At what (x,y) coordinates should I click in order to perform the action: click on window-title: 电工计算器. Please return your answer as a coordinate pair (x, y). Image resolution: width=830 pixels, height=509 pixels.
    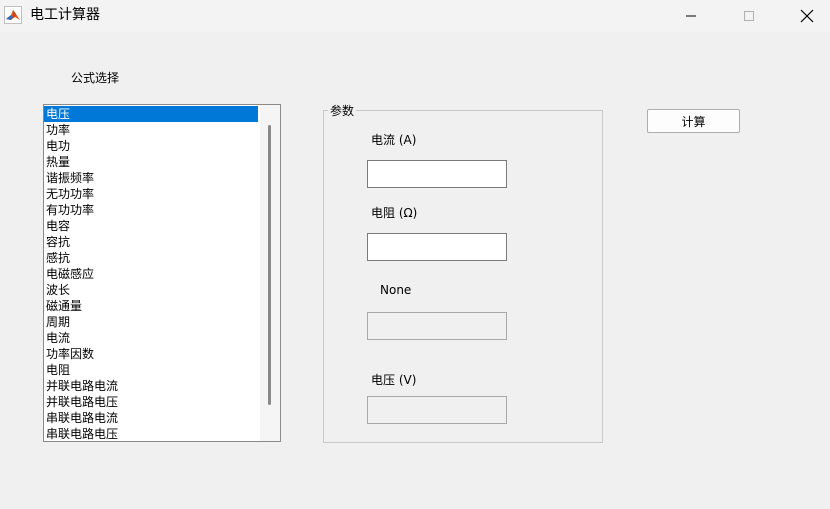
    Looking at the image, I should click on (65, 15).